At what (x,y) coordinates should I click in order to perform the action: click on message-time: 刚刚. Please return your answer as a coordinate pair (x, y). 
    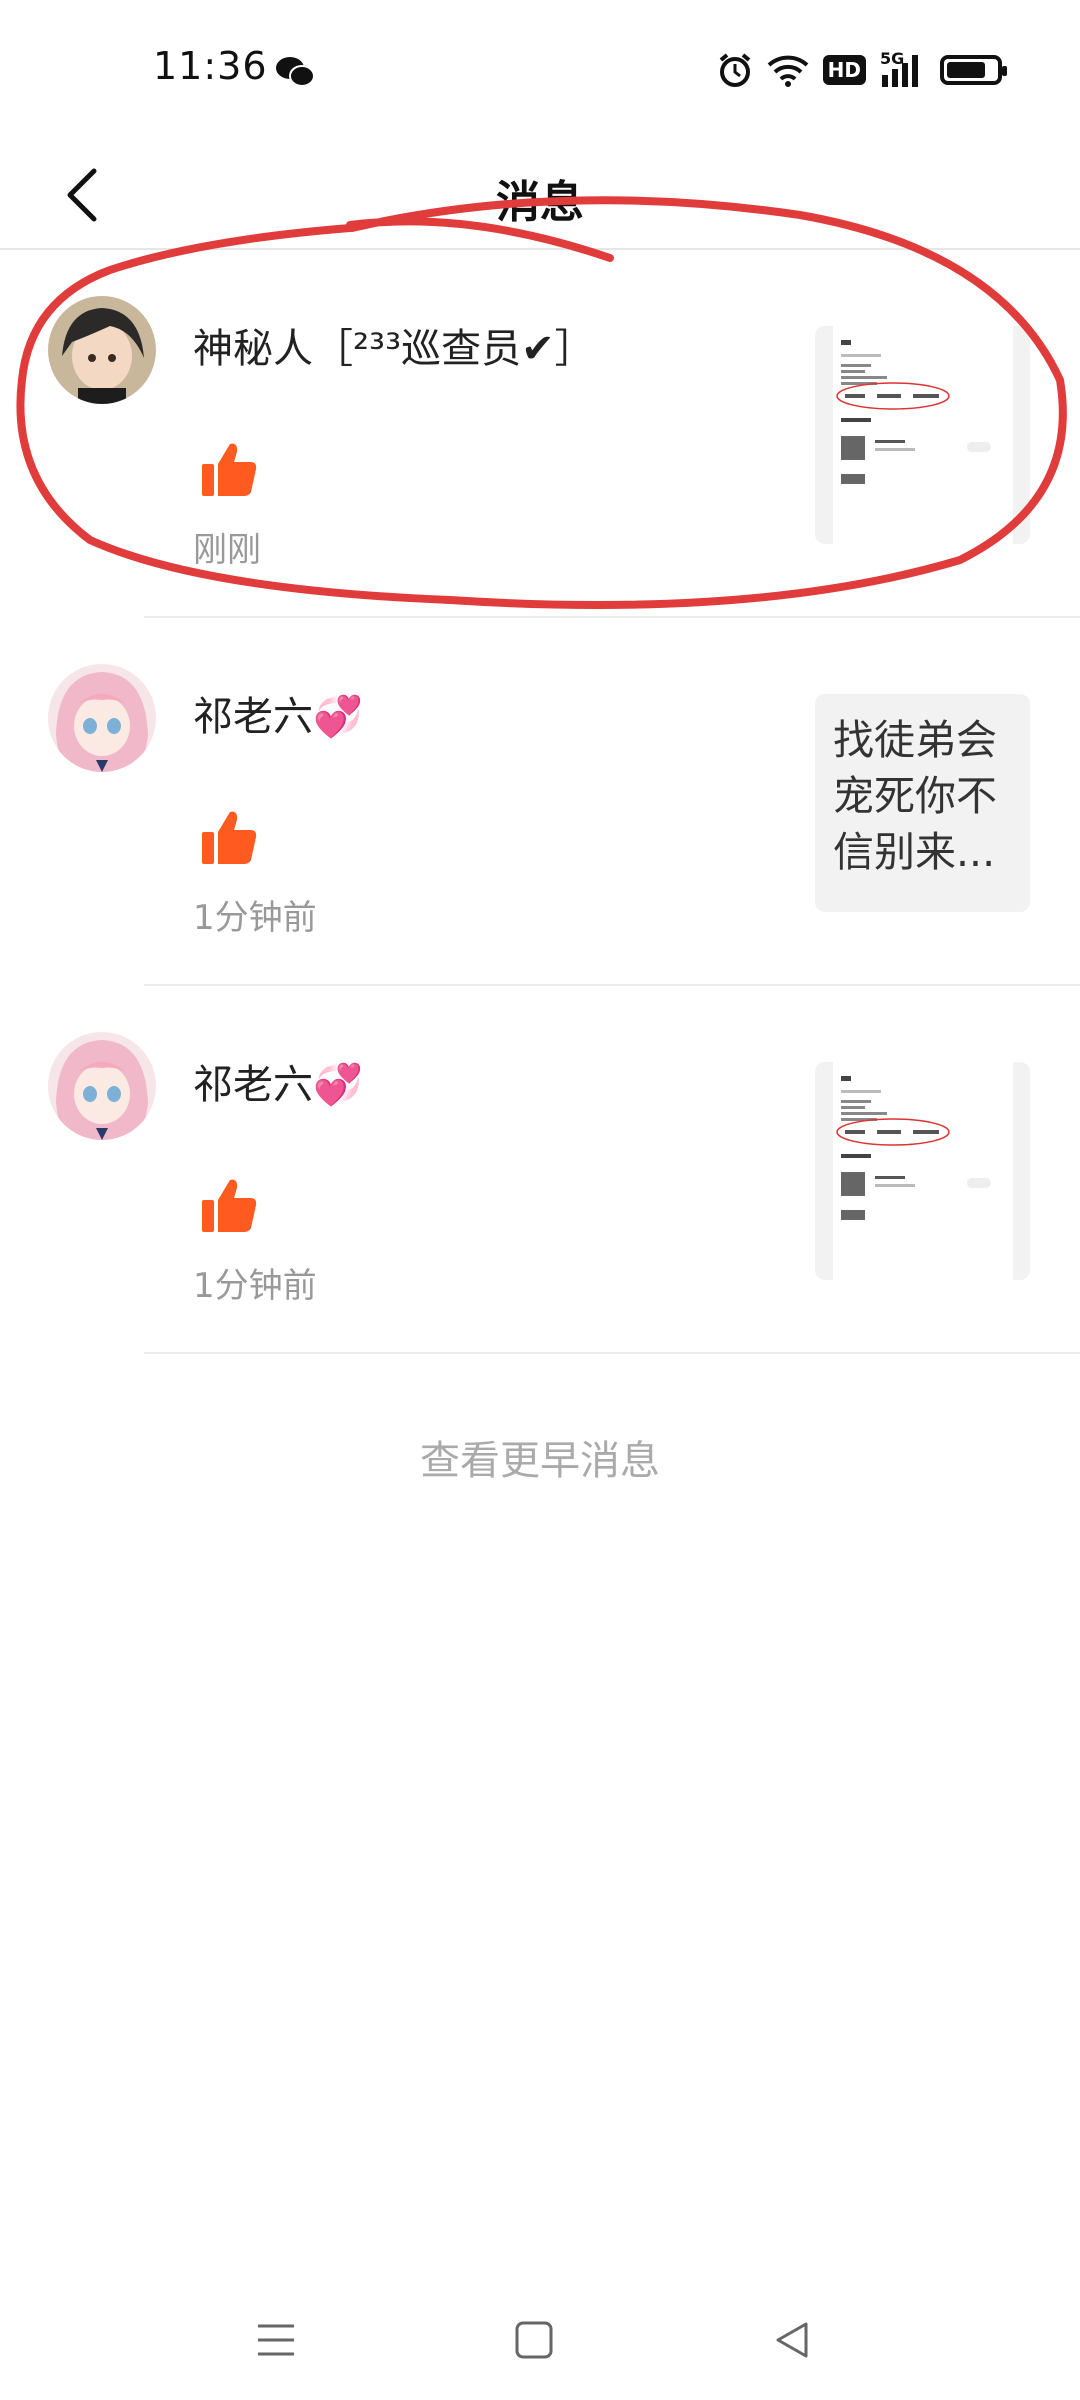
    Looking at the image, I should click on (227, 550).